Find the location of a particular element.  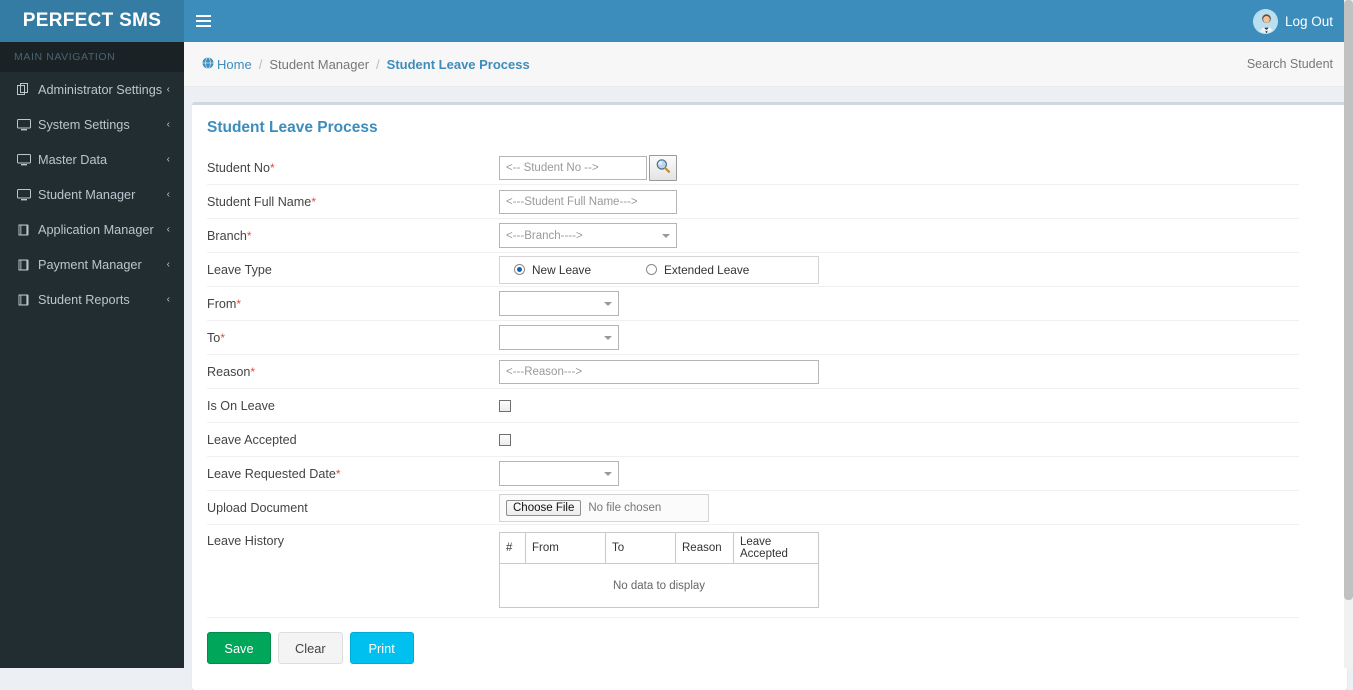

form-row-leave-accepted: Leave Accepted is located at coordinates (753, 440).